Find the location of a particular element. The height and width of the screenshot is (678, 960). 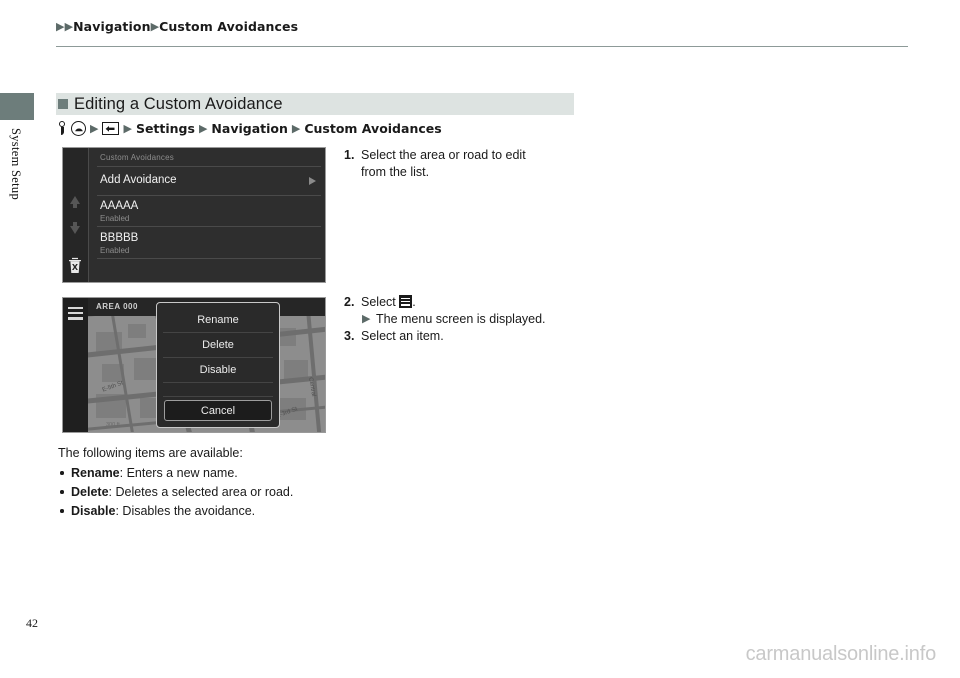

list-side-rail: X is located at coordinates (76, 215).